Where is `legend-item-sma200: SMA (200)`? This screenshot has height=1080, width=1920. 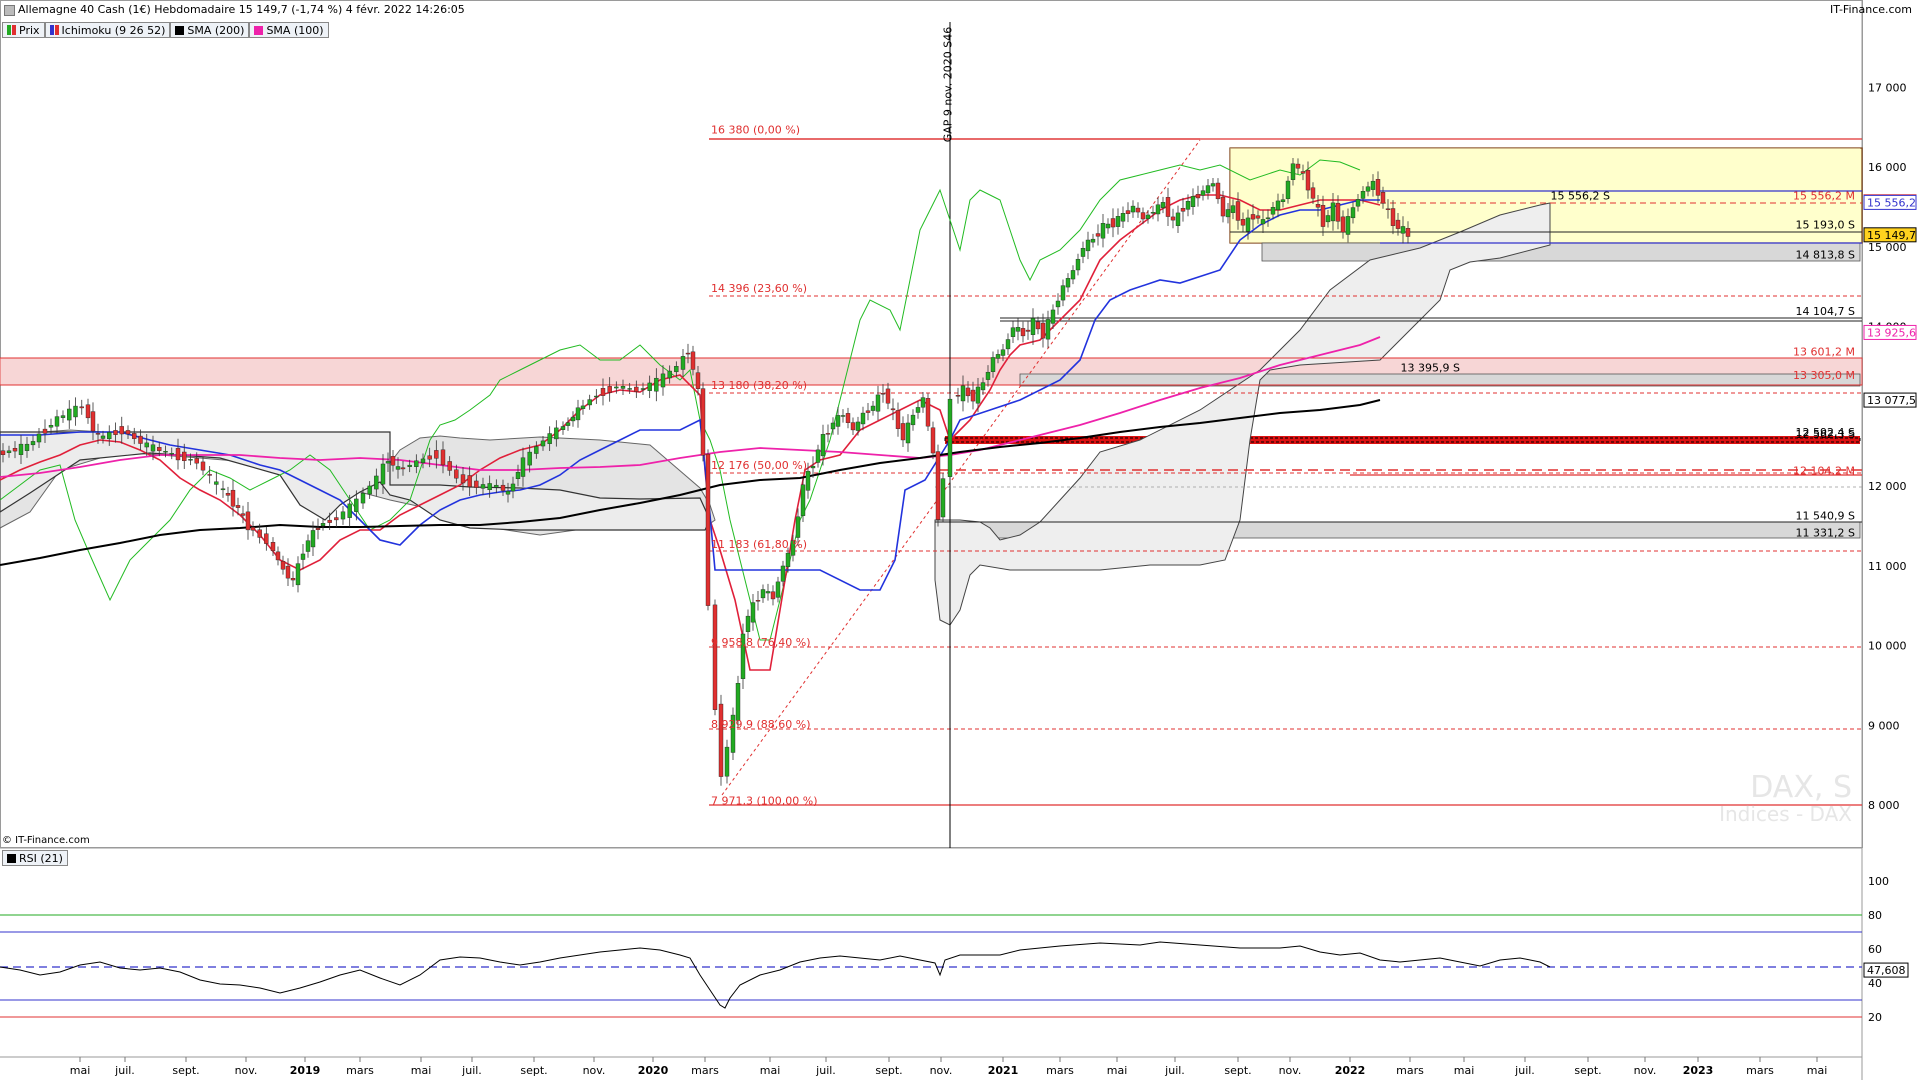 legend-item-sma200: SMA (200) is located at coordinates (210, 30).